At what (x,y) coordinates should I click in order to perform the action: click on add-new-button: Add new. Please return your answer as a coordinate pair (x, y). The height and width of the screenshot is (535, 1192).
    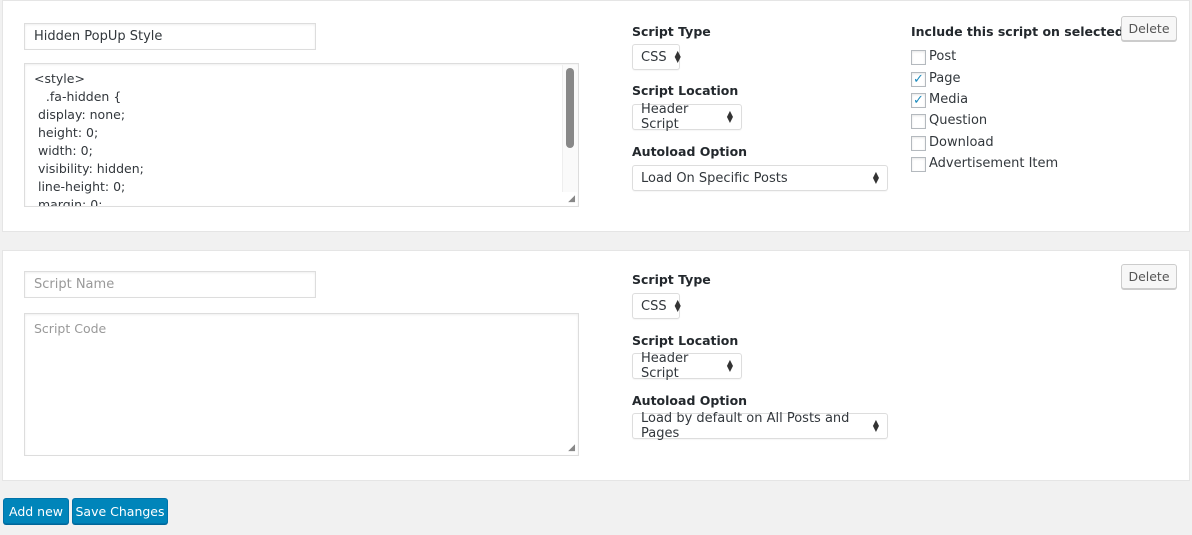
    Looking at the image, I should click on (36, 511).